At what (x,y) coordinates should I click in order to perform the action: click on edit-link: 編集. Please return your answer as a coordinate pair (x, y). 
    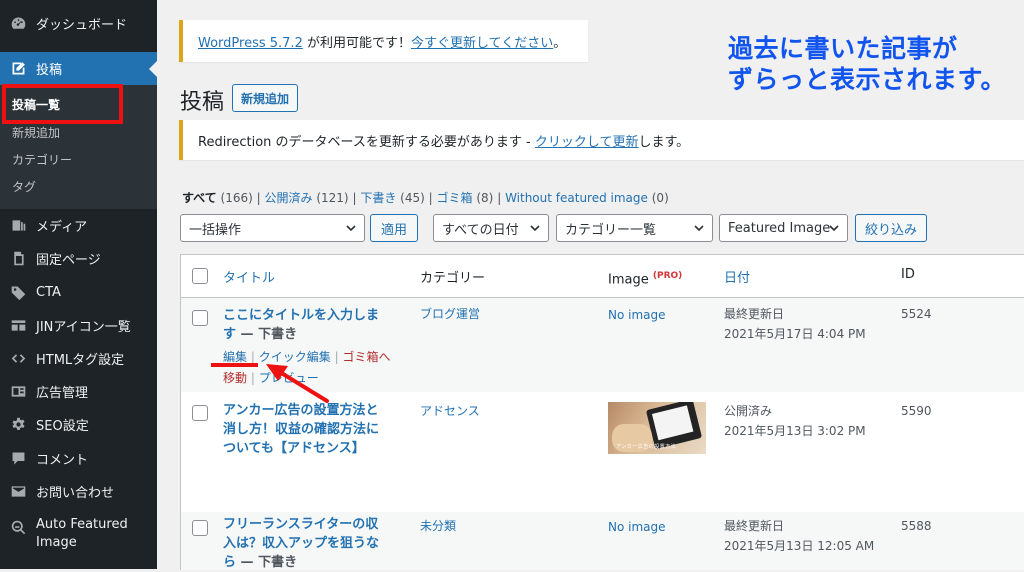
    Looking at the image, I should click on (235, 357).